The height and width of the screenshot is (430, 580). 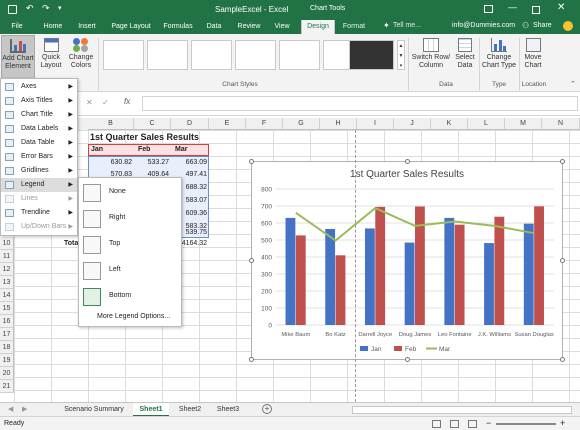 What do you see at coordinates (536, 10) in the screenshot?
I see `maximize-icon` at bounding box center [536, 10].